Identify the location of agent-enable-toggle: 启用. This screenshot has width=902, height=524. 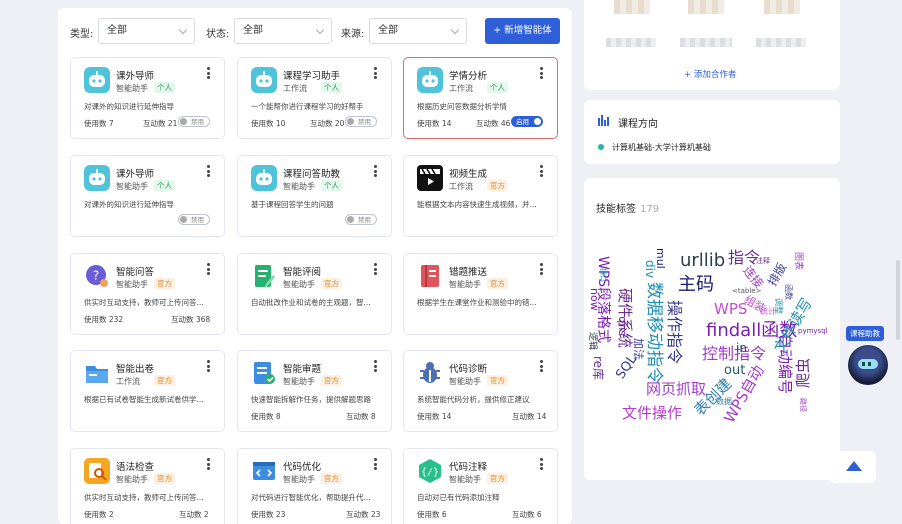
(527, 121).